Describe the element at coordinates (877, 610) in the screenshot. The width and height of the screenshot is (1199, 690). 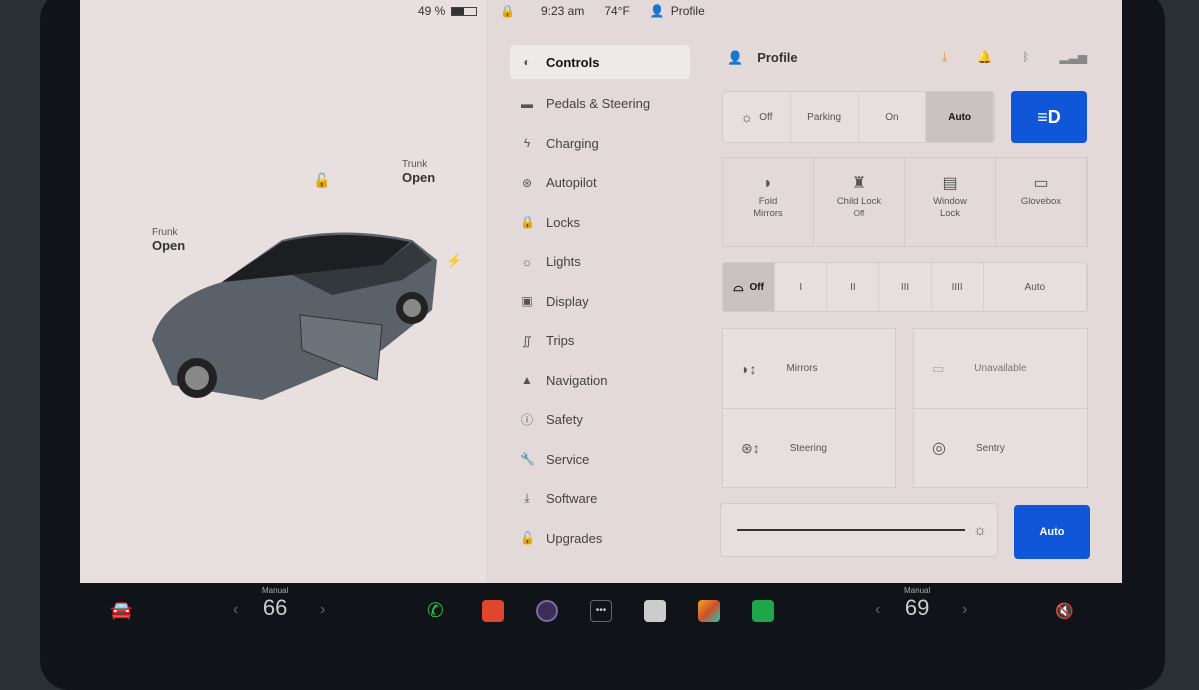
I see `right-temp-down: ‹` at that location.